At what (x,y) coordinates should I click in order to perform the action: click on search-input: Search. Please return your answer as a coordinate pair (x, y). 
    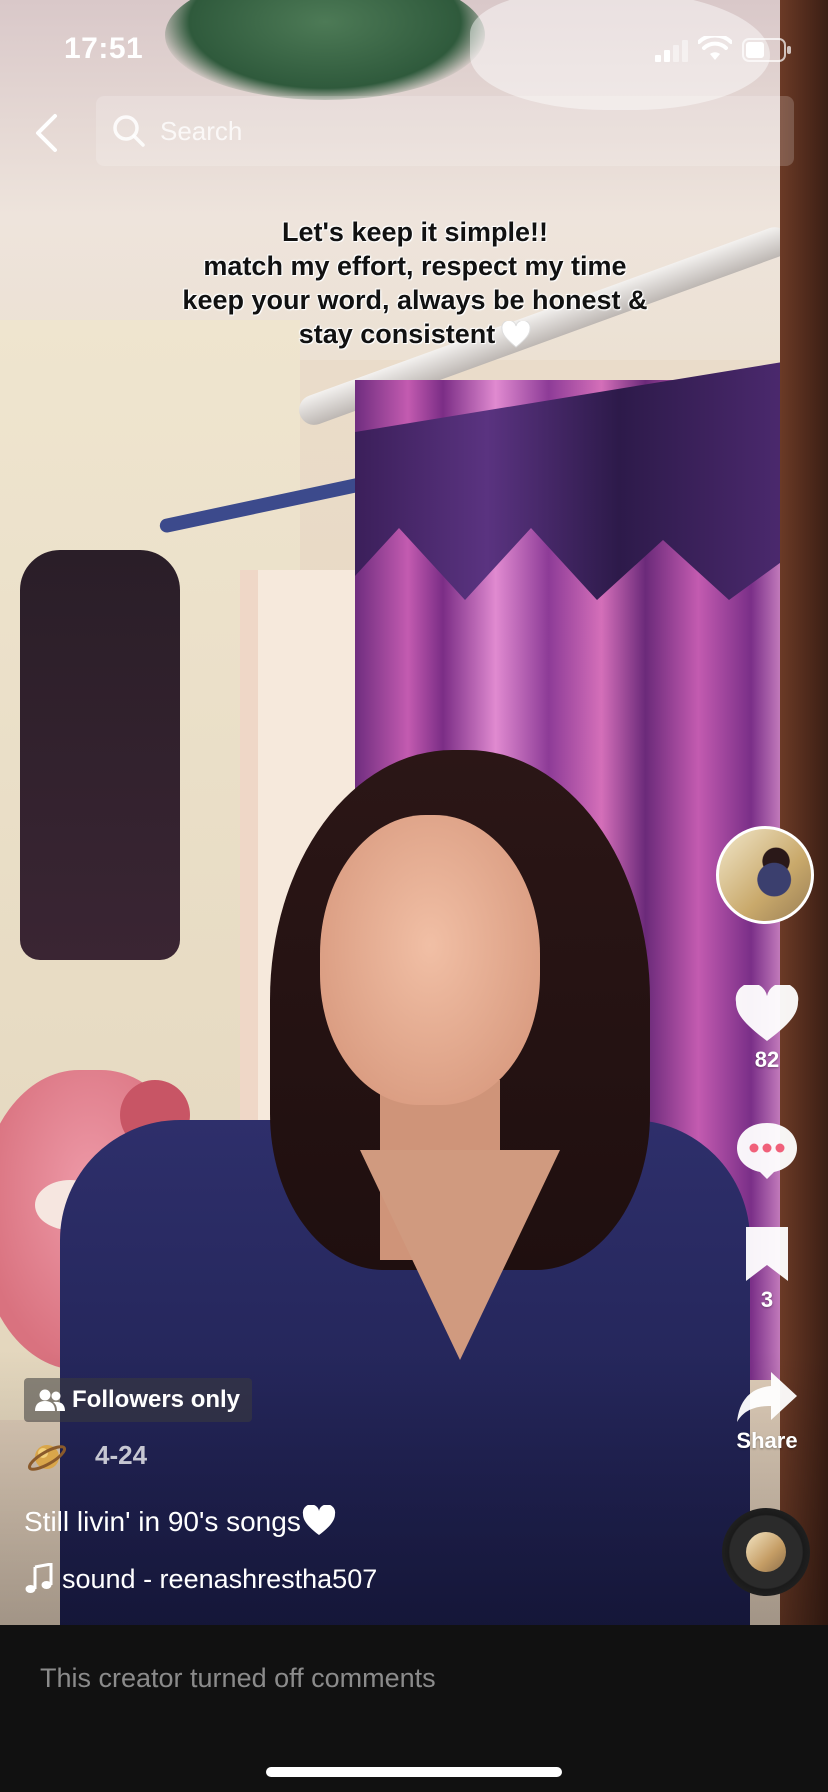
    Looking at the image, I should click on (445, 131).